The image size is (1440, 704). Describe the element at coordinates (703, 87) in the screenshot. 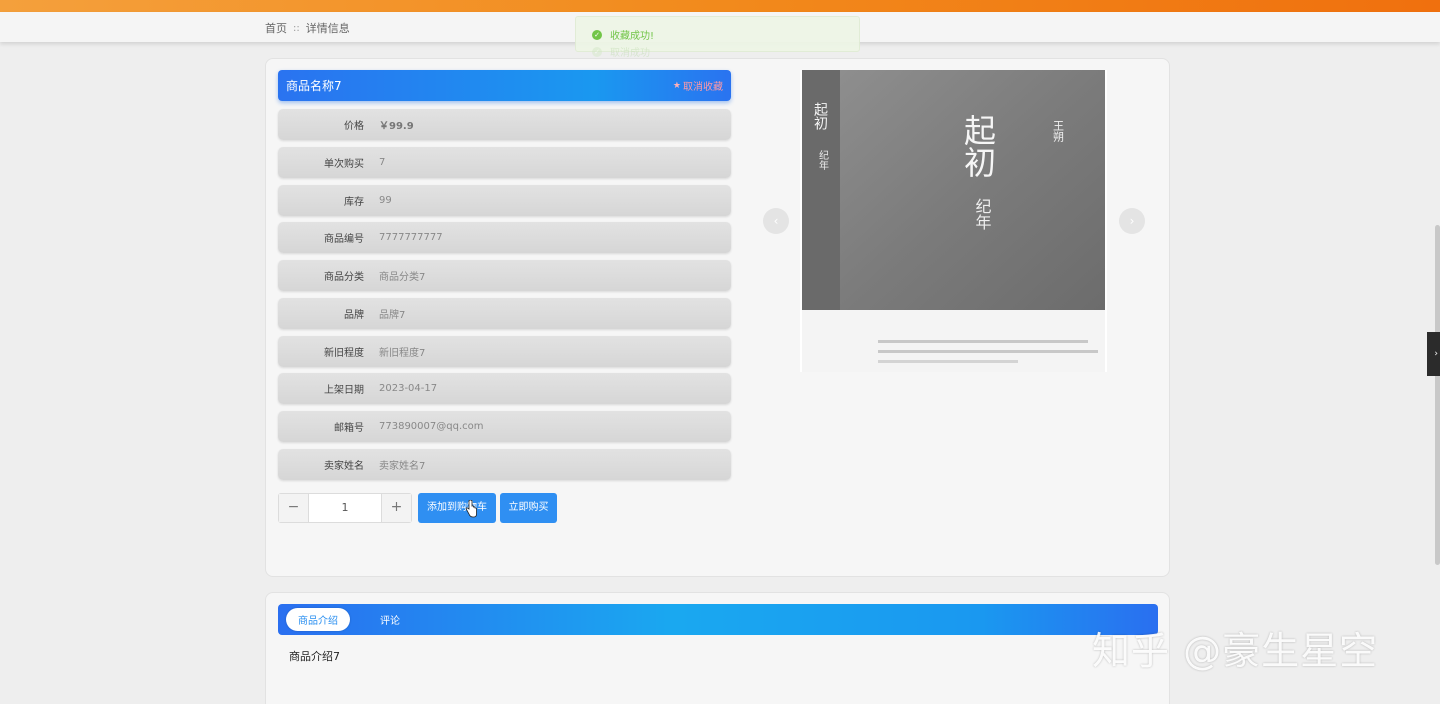

I see `unfavorite-label: 取消收藏` at that location.